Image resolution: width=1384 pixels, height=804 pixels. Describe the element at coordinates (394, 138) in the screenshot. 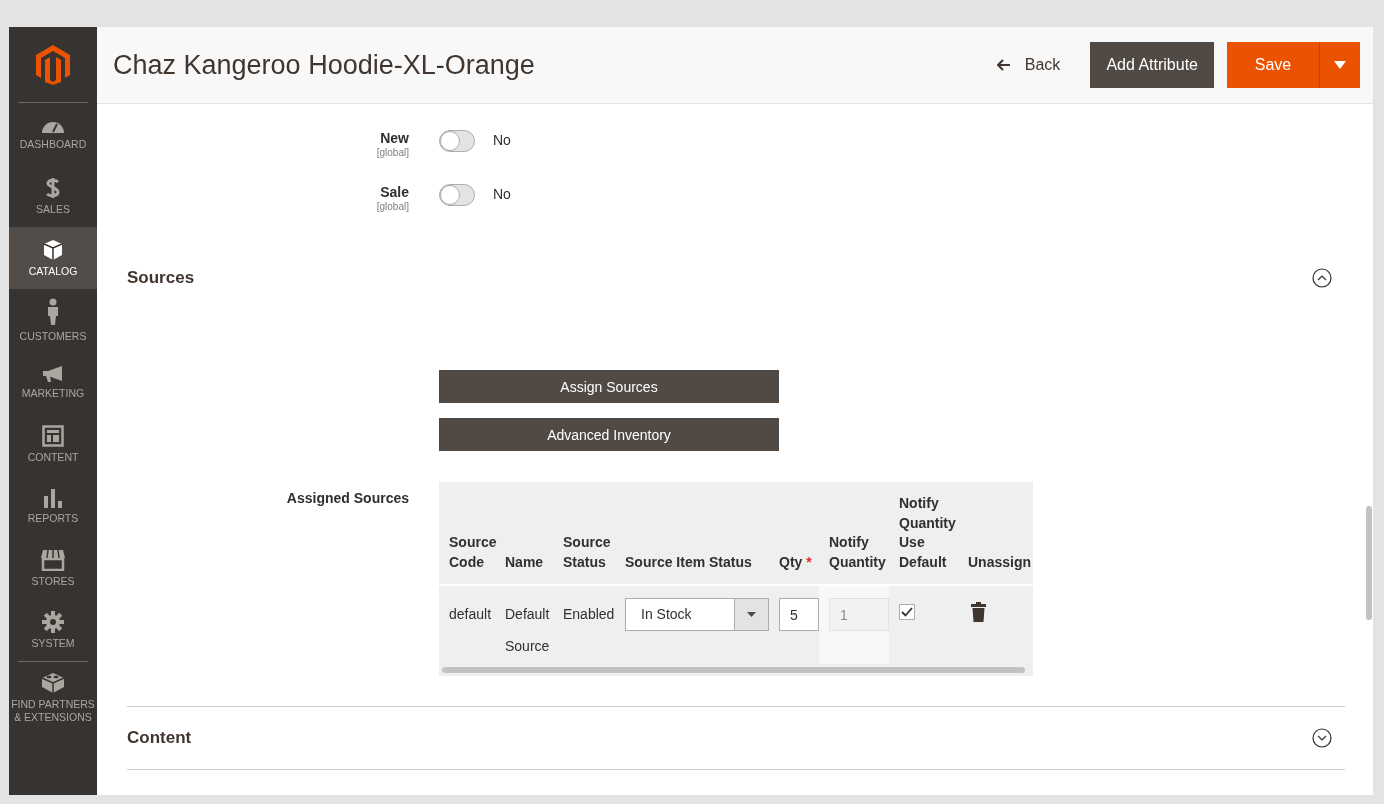

I see `field-label: New` at that location.